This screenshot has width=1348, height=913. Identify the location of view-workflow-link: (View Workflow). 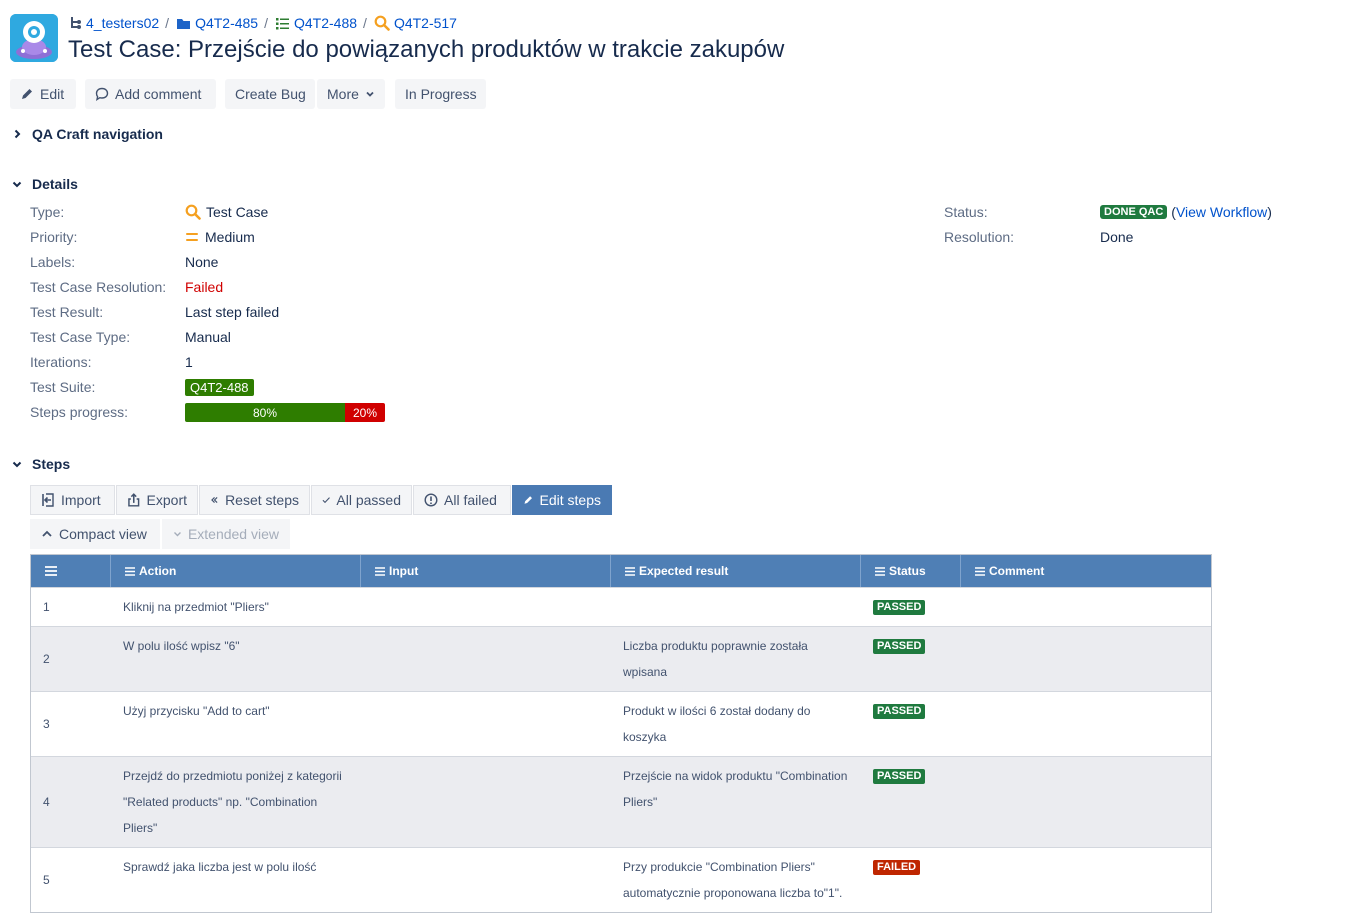
(1221, 212).